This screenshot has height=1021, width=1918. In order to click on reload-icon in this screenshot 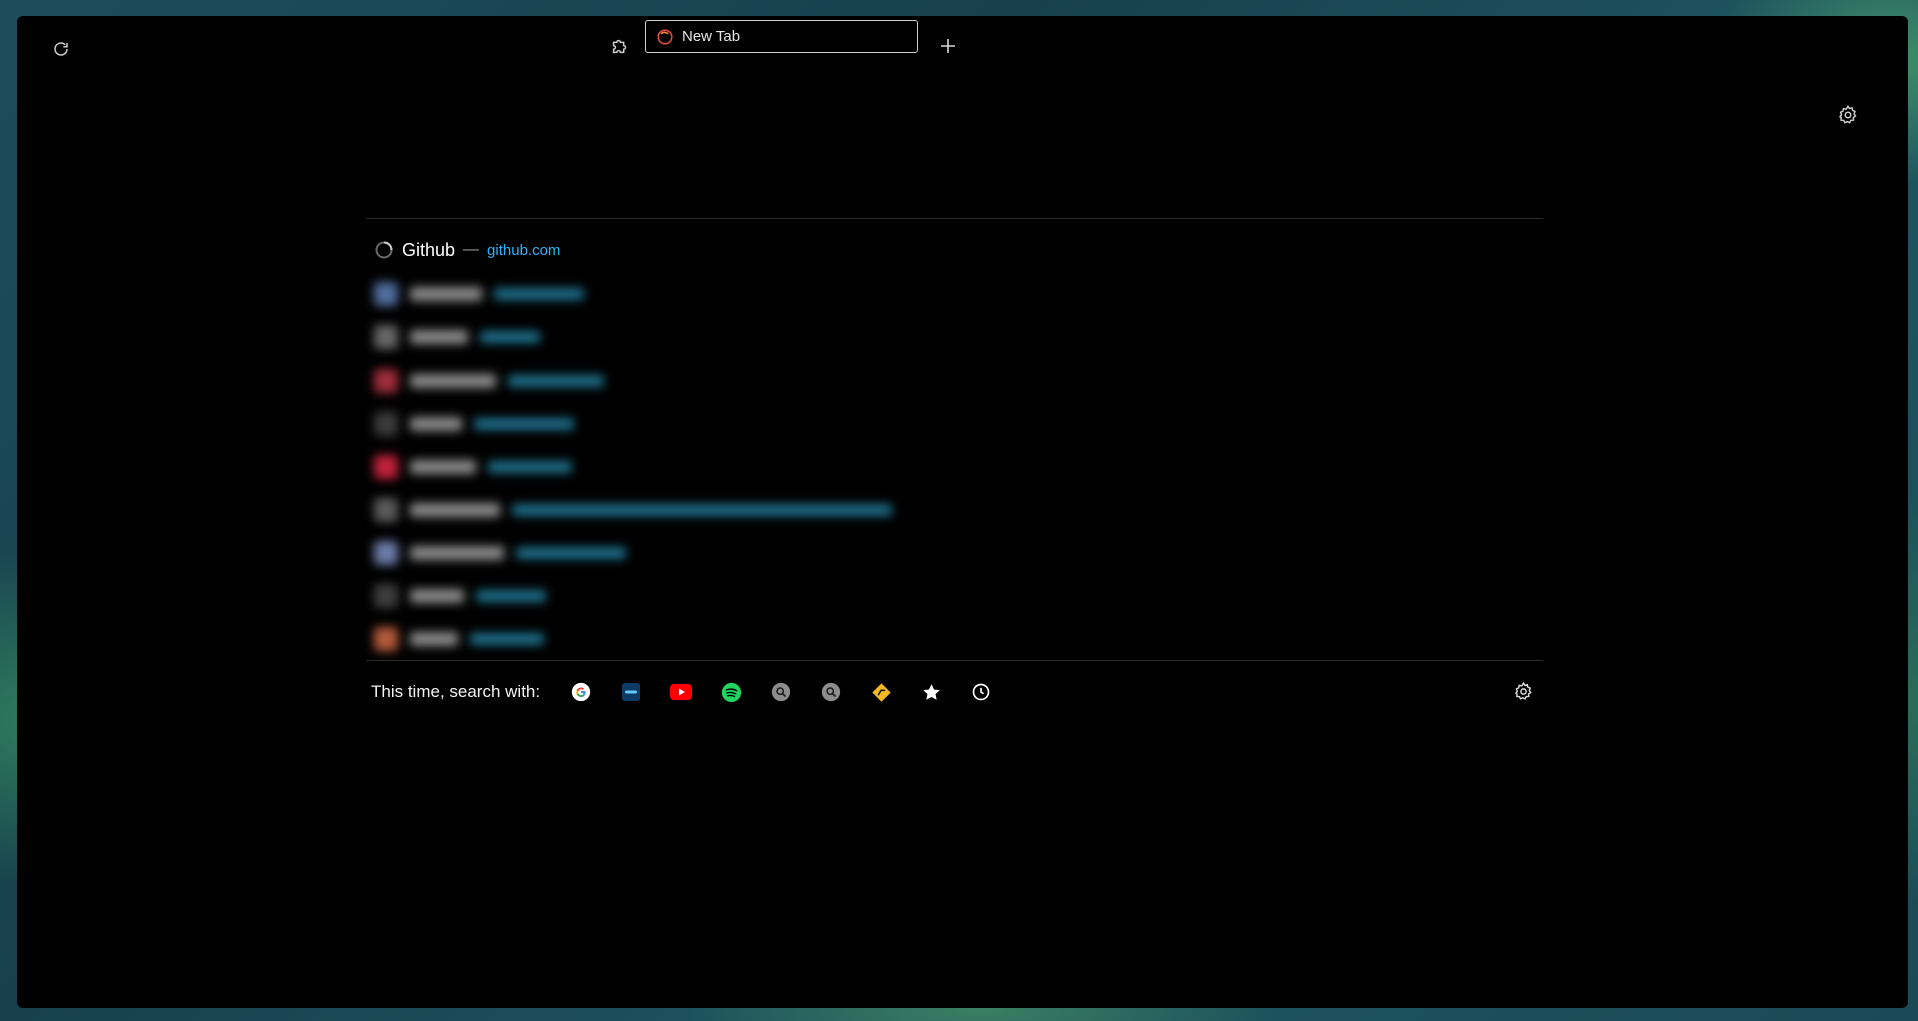, I will do `click(61, 49)`.